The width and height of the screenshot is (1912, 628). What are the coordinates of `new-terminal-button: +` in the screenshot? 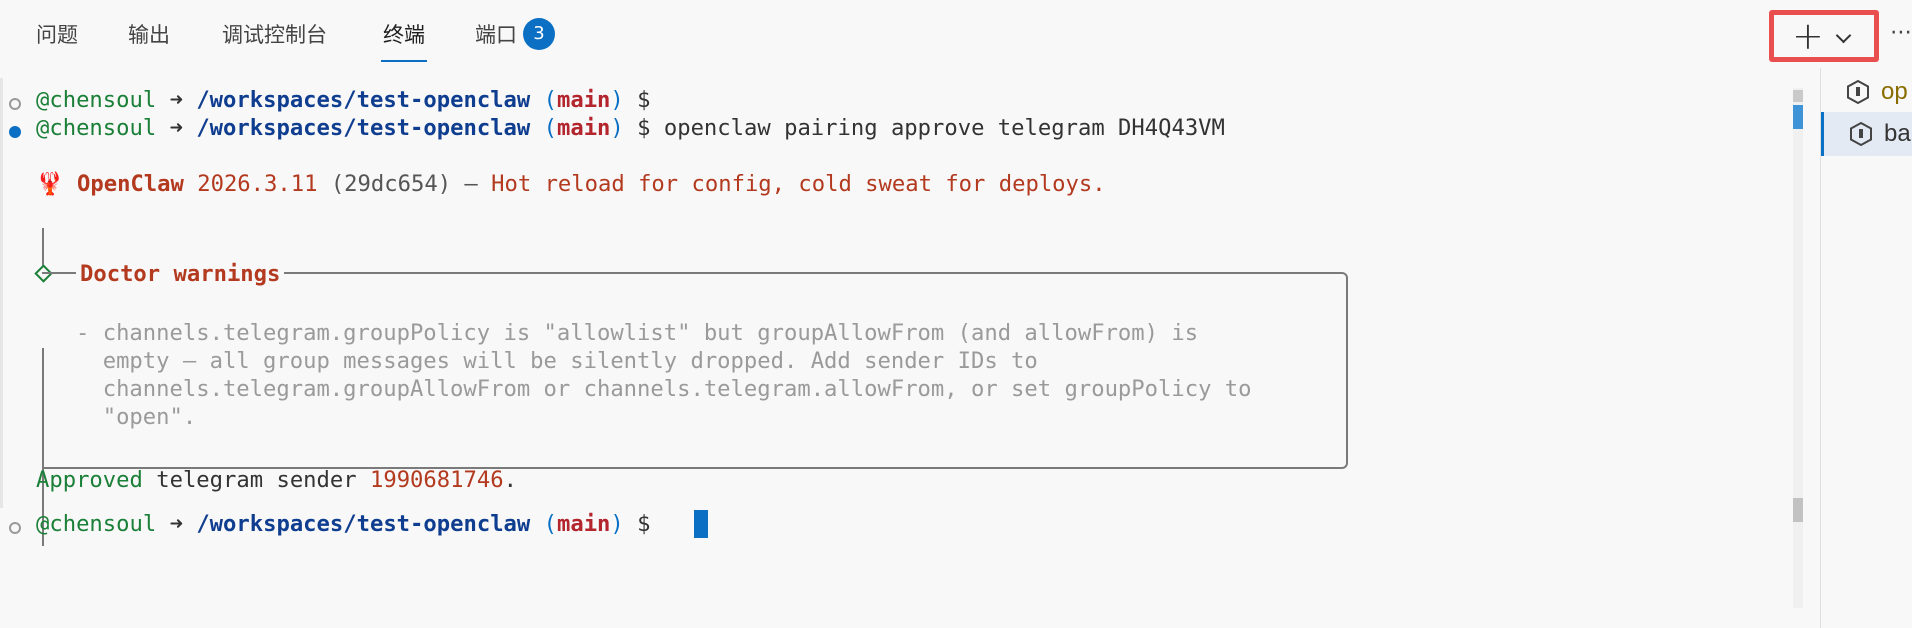 It's located at (1824, 36).